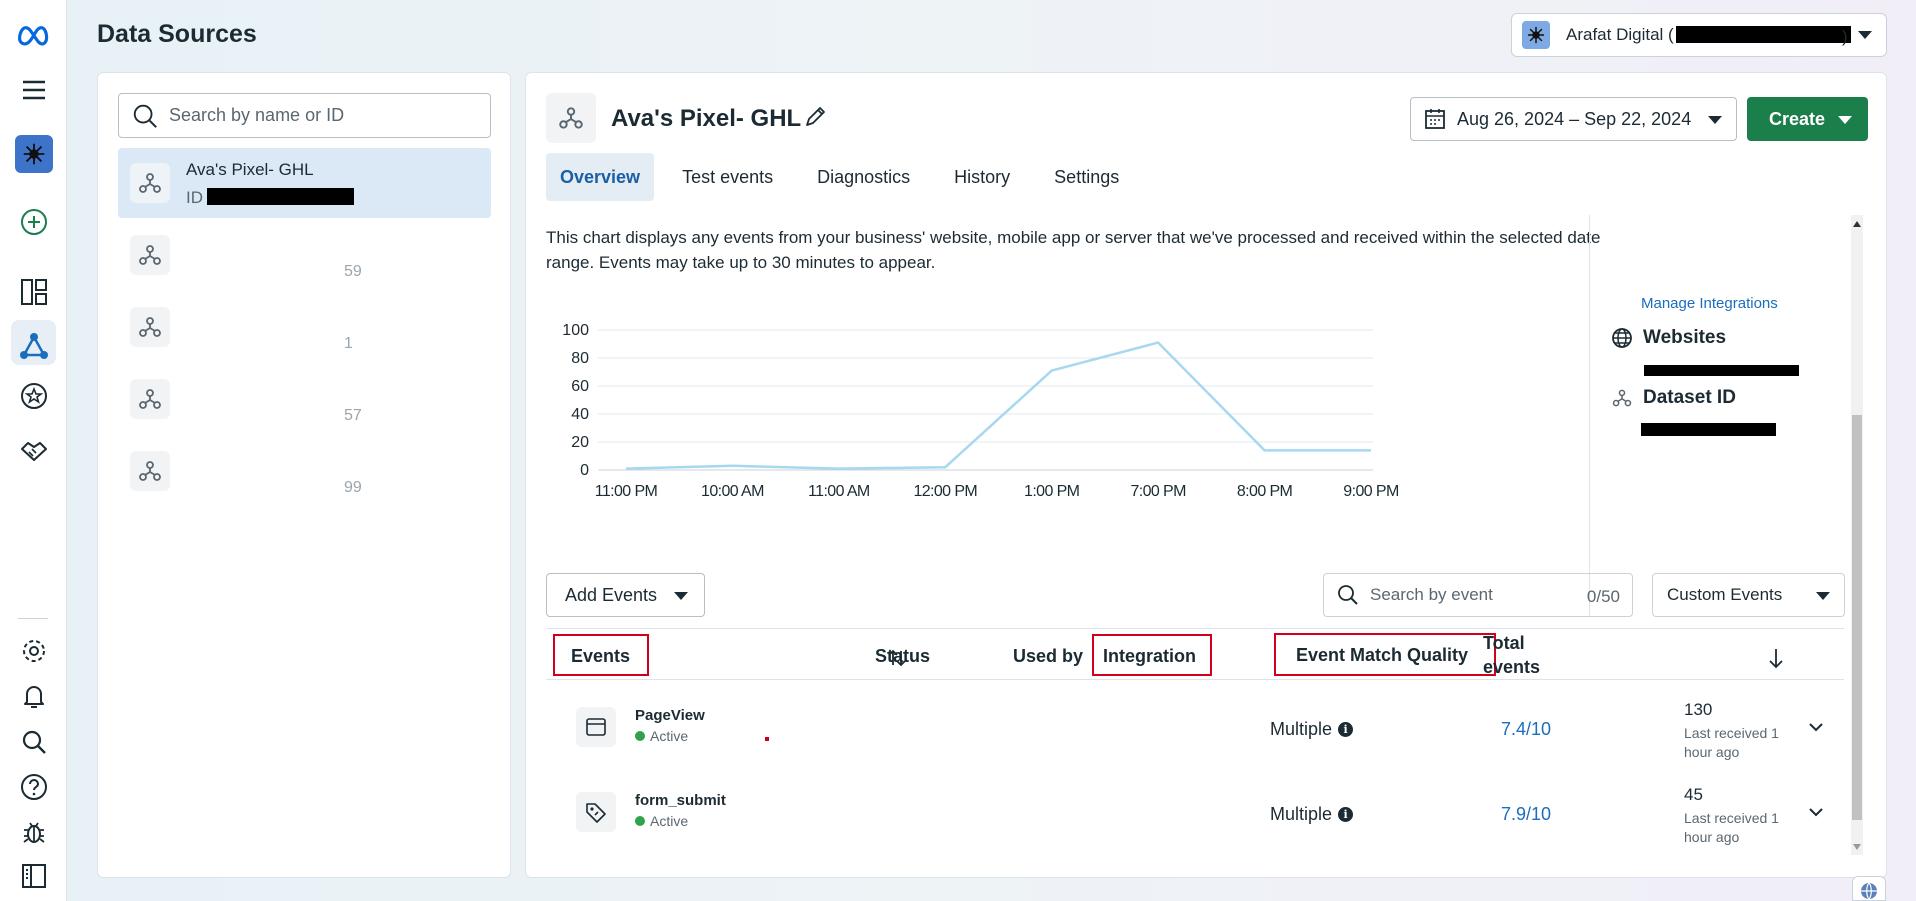  Describe the element at coordinates (1526, 729) in the screenshot. I see `event-match-quality-score: 7.4/10` at that location.